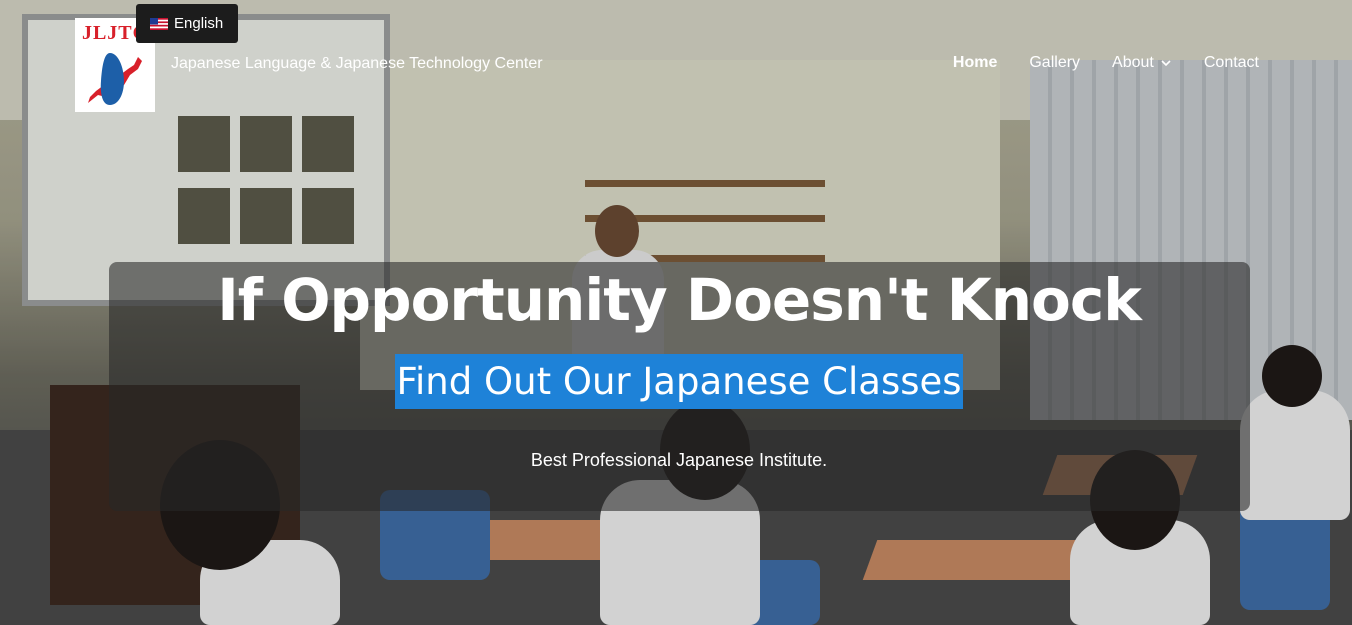  I want to click on us-flag-icon, so click(159, 23).